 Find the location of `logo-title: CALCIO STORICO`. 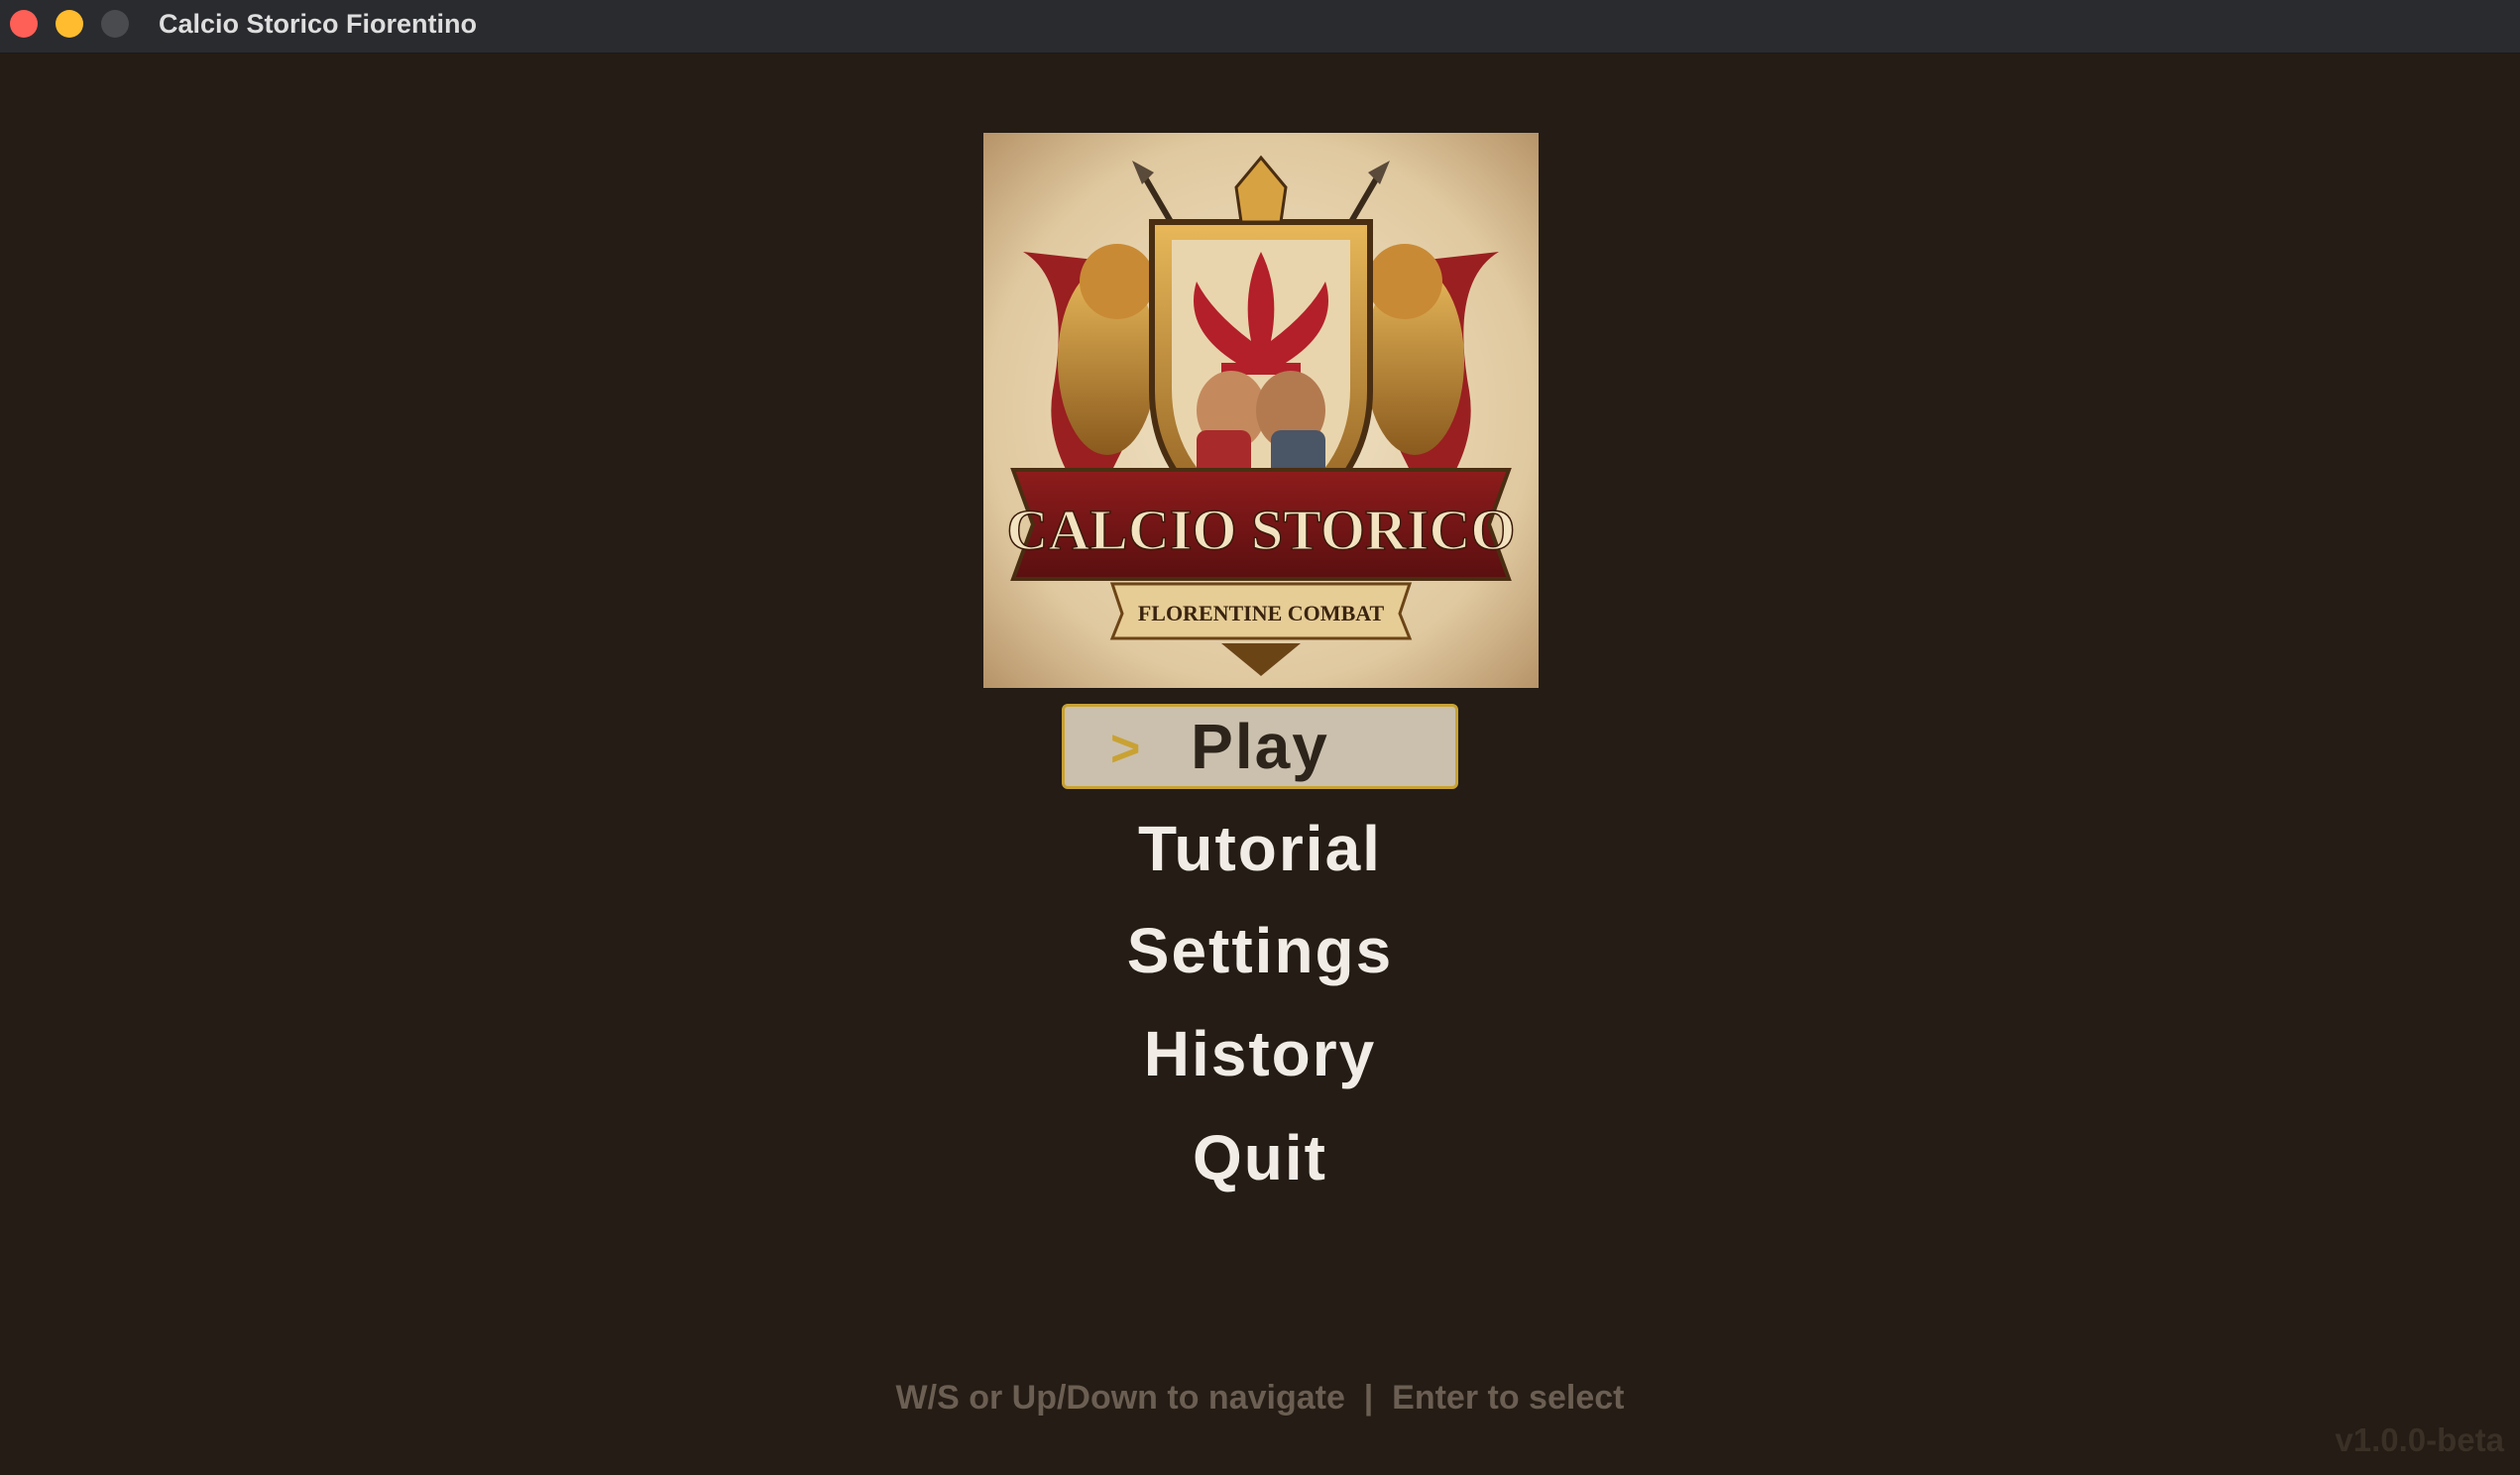

logo-title: CALCIO STORICO is located at coordinates (1261, 530).